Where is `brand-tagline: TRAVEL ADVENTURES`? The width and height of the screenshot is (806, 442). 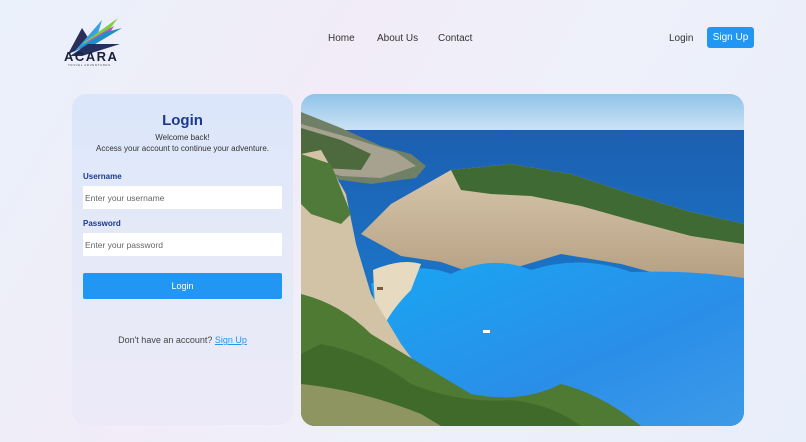
brand-tagline: TRAVEL ADVENTURES is located at coordinates (89, 65).